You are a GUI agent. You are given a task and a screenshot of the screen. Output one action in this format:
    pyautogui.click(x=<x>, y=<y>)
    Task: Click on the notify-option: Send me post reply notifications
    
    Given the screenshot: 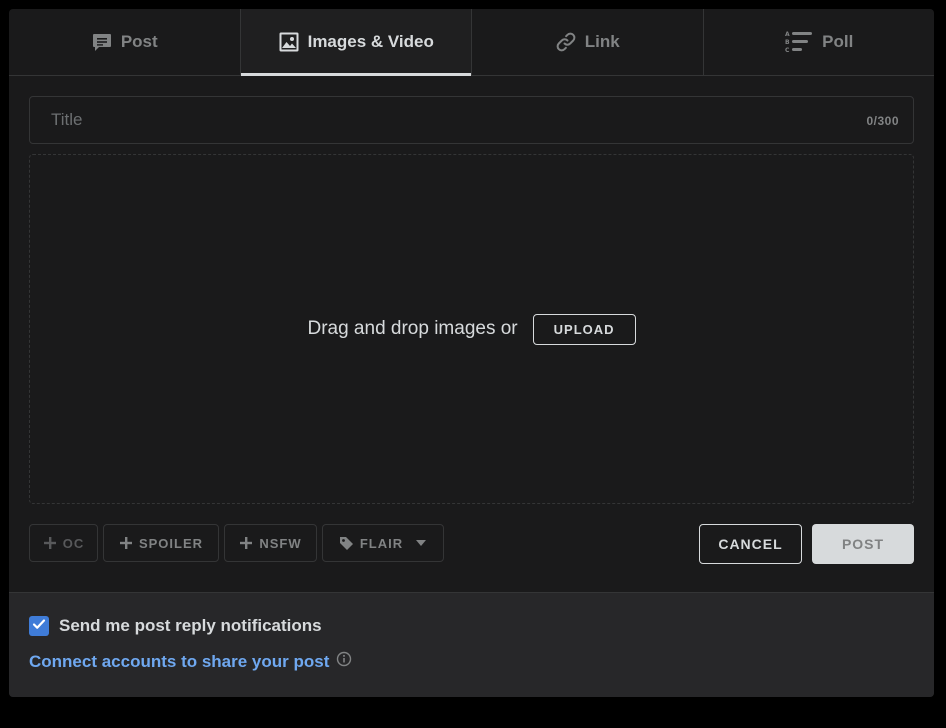 What is the action you would take?
    pyautogui.click(x=175, y=626)
    